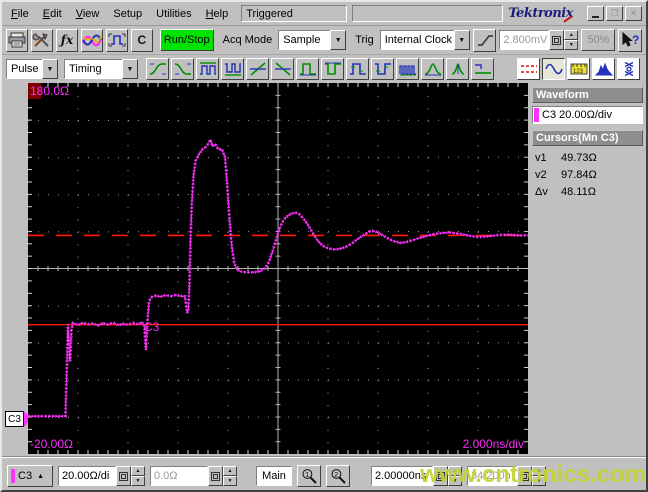  Describe the element at coordinates (357, 69) in the screenshot. I see `positive-pulse-alt-button` at that location.